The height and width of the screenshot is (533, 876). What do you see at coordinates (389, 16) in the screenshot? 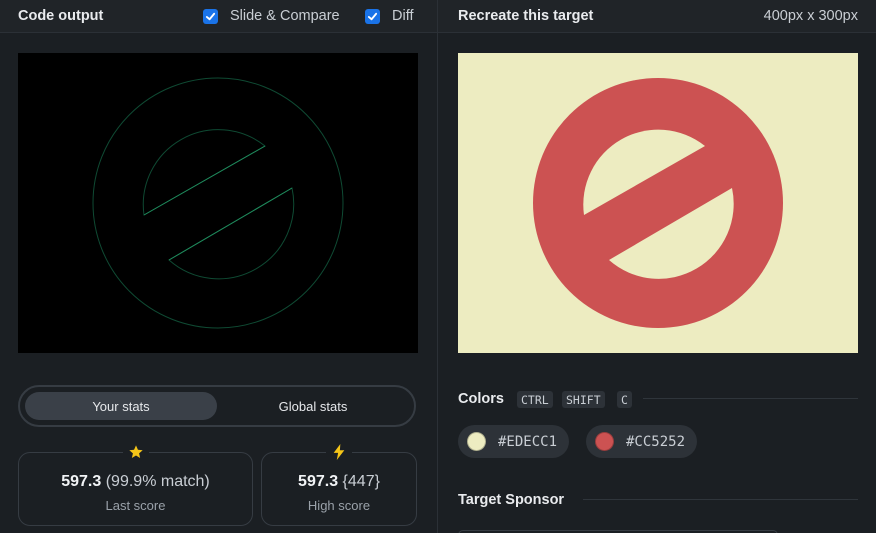
I see `diff-toggle: Diff` at bounding box center [389, 16].